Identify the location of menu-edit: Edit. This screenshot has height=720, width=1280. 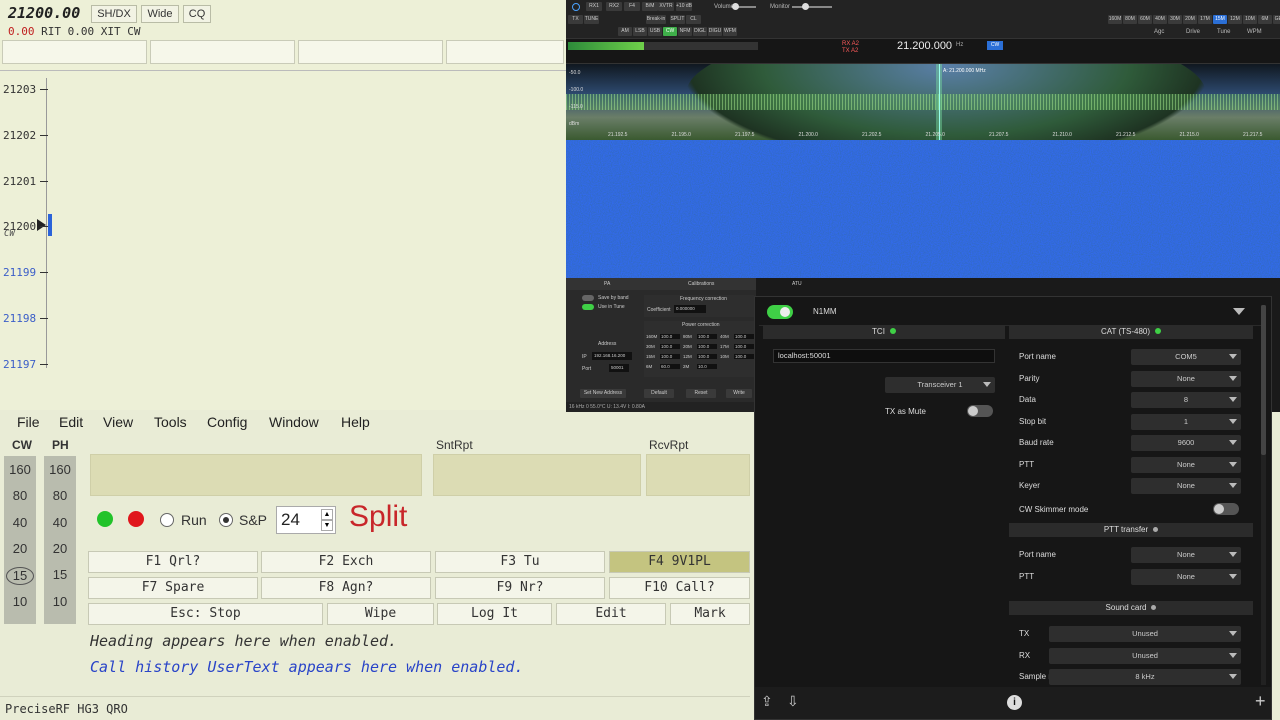
(71, 422).